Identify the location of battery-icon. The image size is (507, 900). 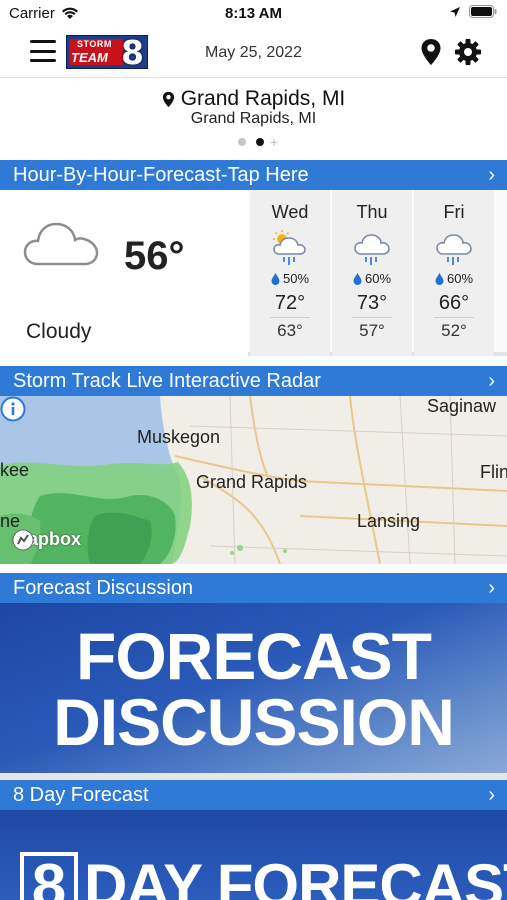
(483, 11).